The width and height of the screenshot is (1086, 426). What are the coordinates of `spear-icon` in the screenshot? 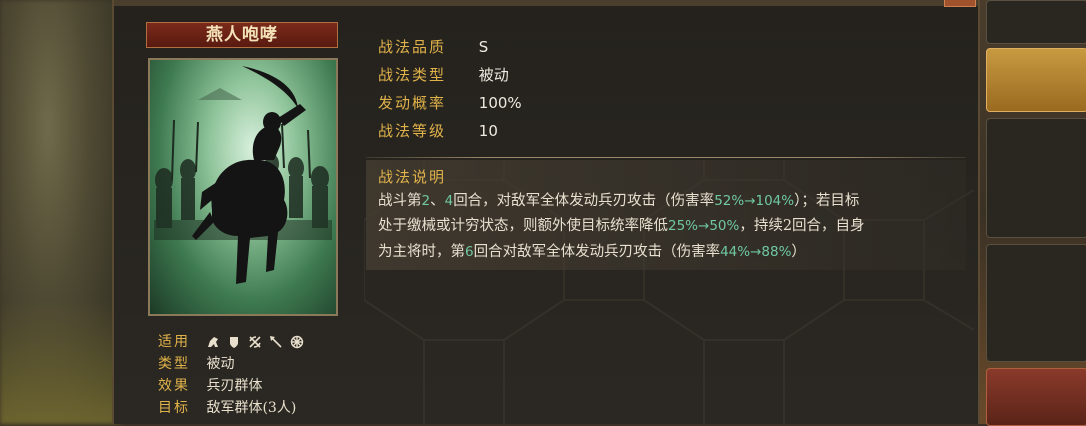 It's located at (276, 342).